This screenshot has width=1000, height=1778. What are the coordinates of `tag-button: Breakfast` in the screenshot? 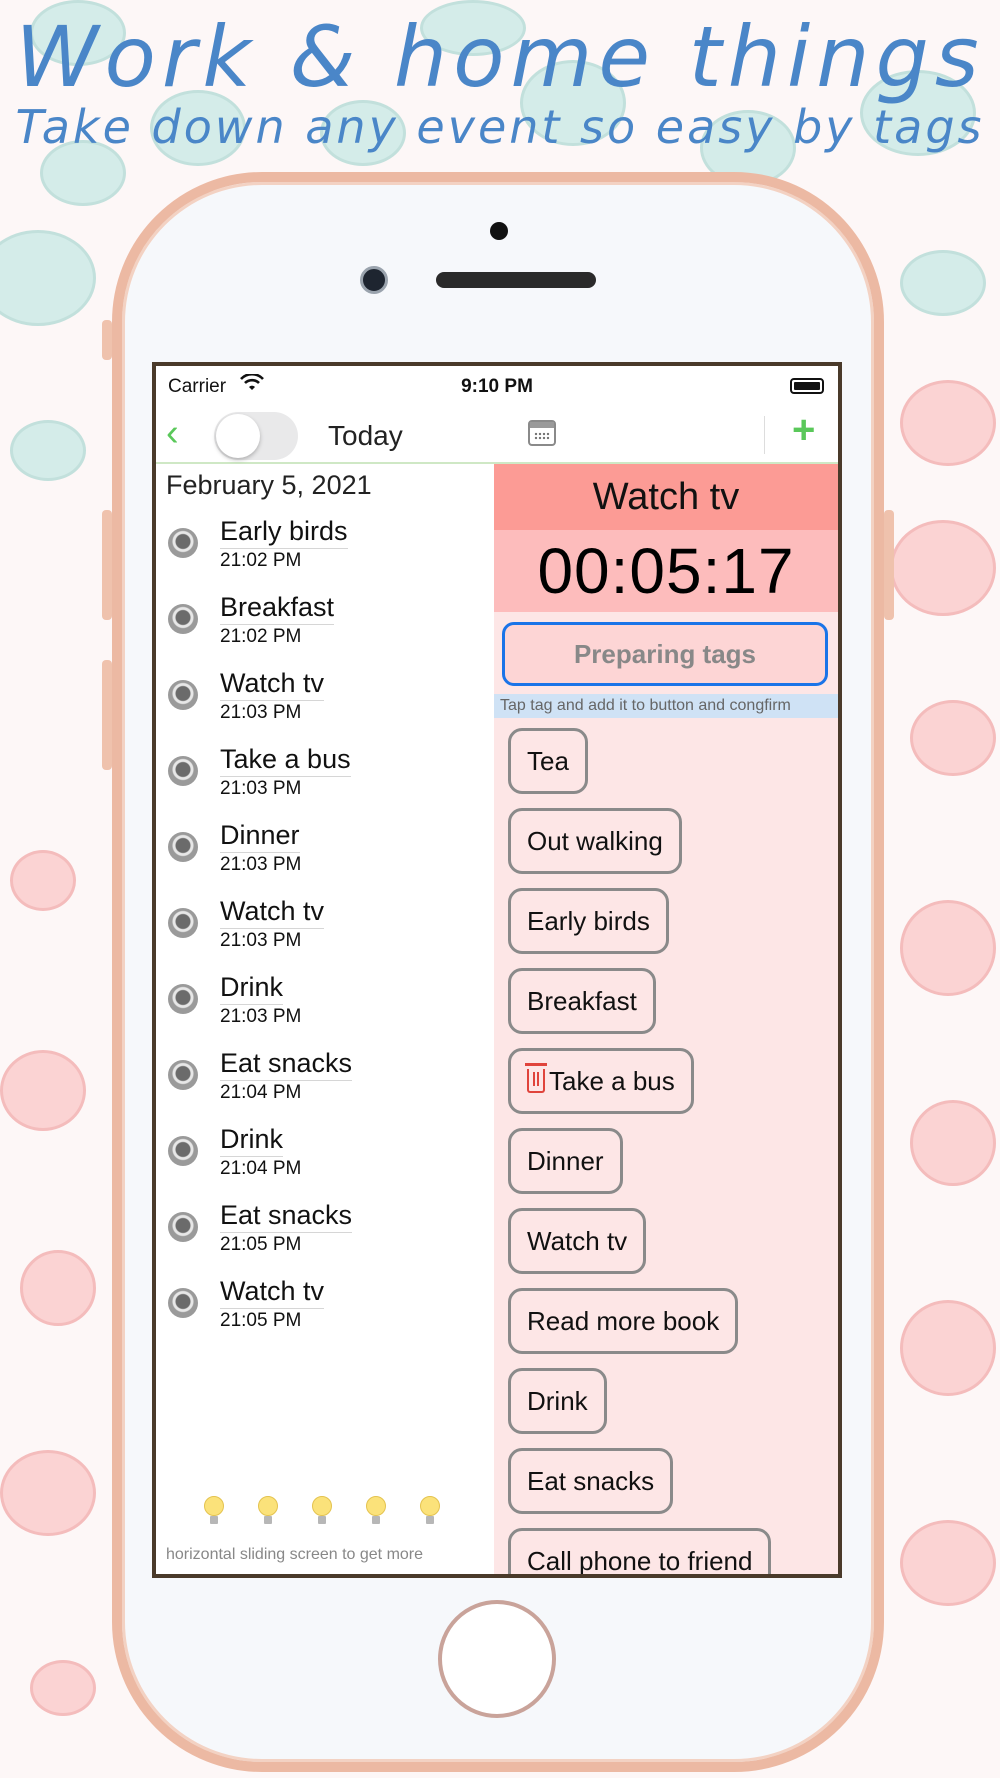 It's located at (582, 1001).